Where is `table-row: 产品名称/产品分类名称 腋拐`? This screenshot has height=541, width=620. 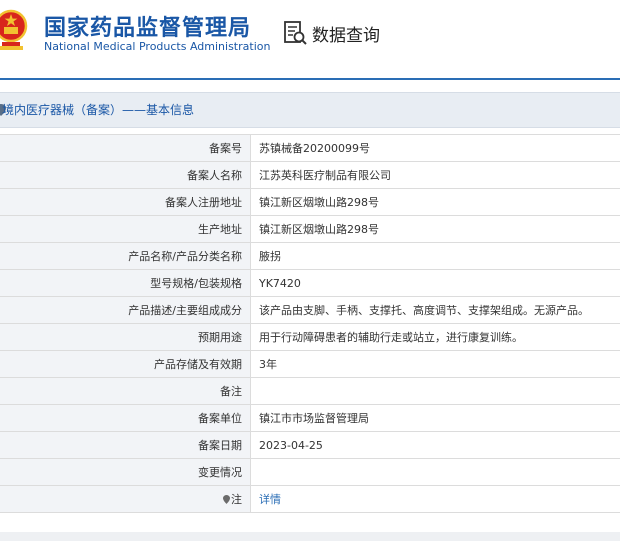 table-row: 产品名称/产品分类名称 腋拐 is located at coordinates (310, 256).